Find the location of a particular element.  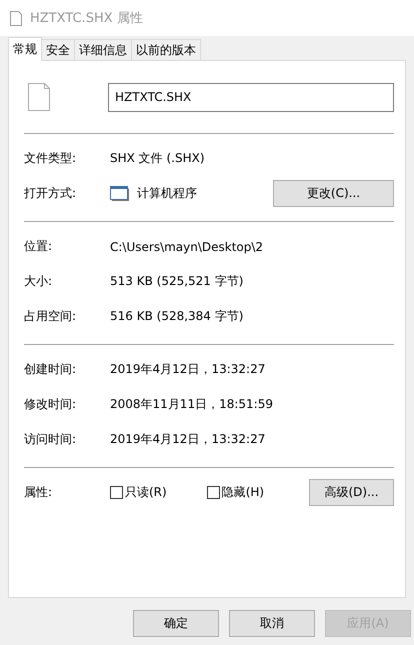

field-label: 打开方式: is located at coordinates (51, 193).